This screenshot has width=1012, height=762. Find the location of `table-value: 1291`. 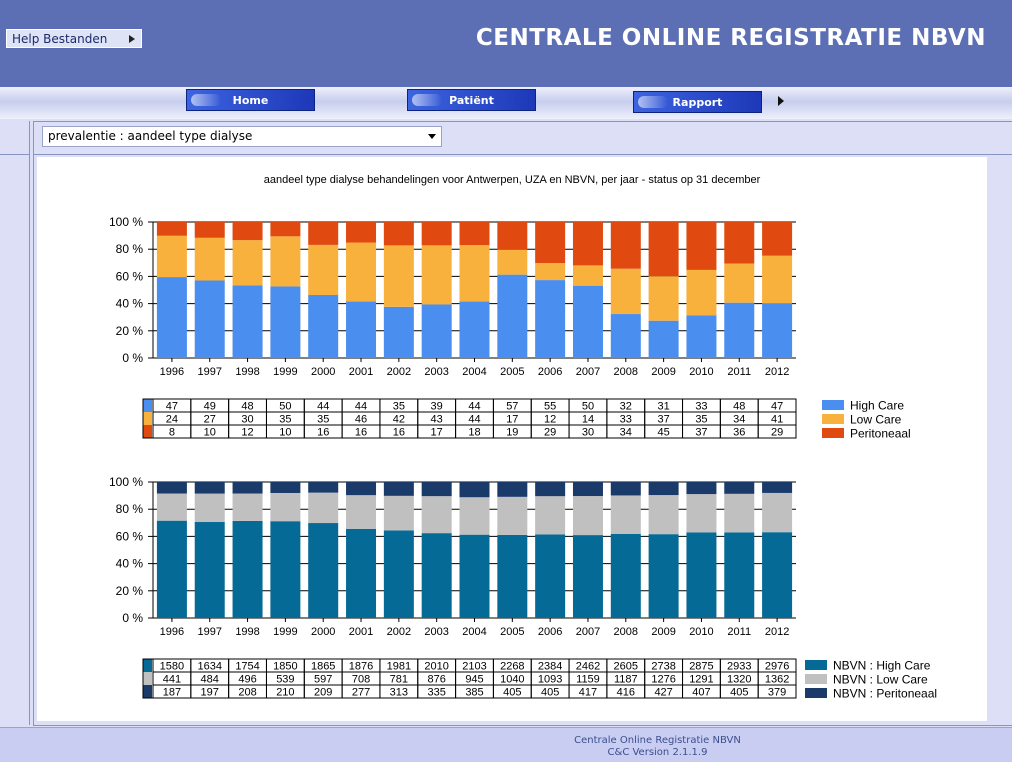

table-value: 1291 is located at coordinates (701, 680).